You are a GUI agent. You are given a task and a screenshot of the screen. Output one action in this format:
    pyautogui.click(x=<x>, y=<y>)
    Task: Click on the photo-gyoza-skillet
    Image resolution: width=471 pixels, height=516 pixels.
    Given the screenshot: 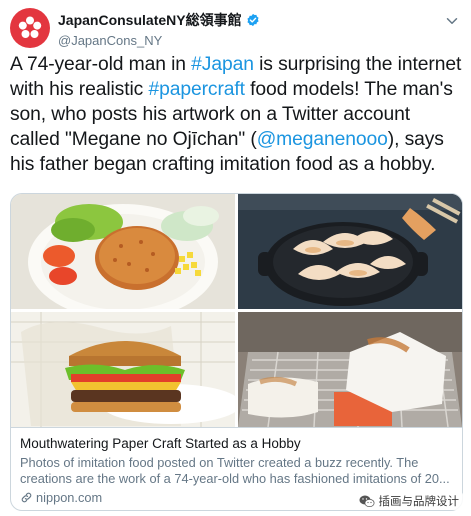 What is the action you would take?
    pyautogui.click(x=350, y=251)
    